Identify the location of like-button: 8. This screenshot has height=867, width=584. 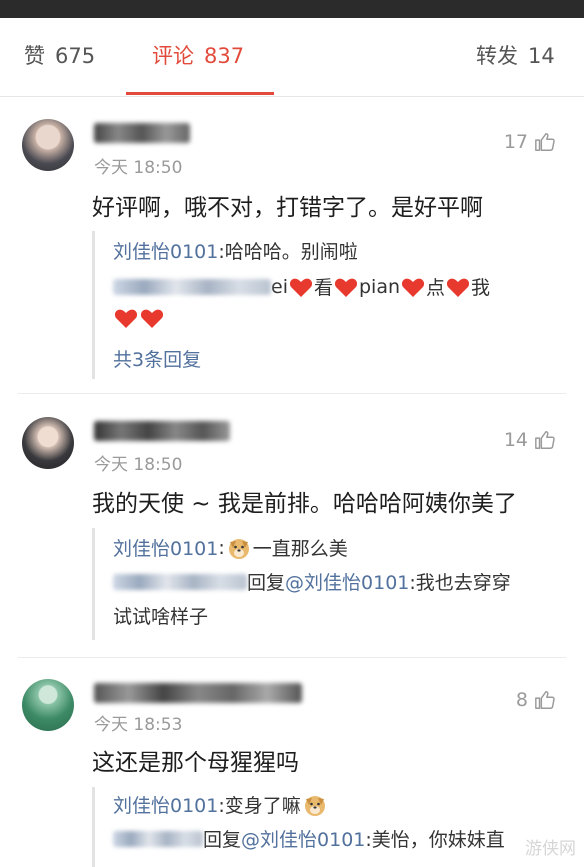
(536, 700).